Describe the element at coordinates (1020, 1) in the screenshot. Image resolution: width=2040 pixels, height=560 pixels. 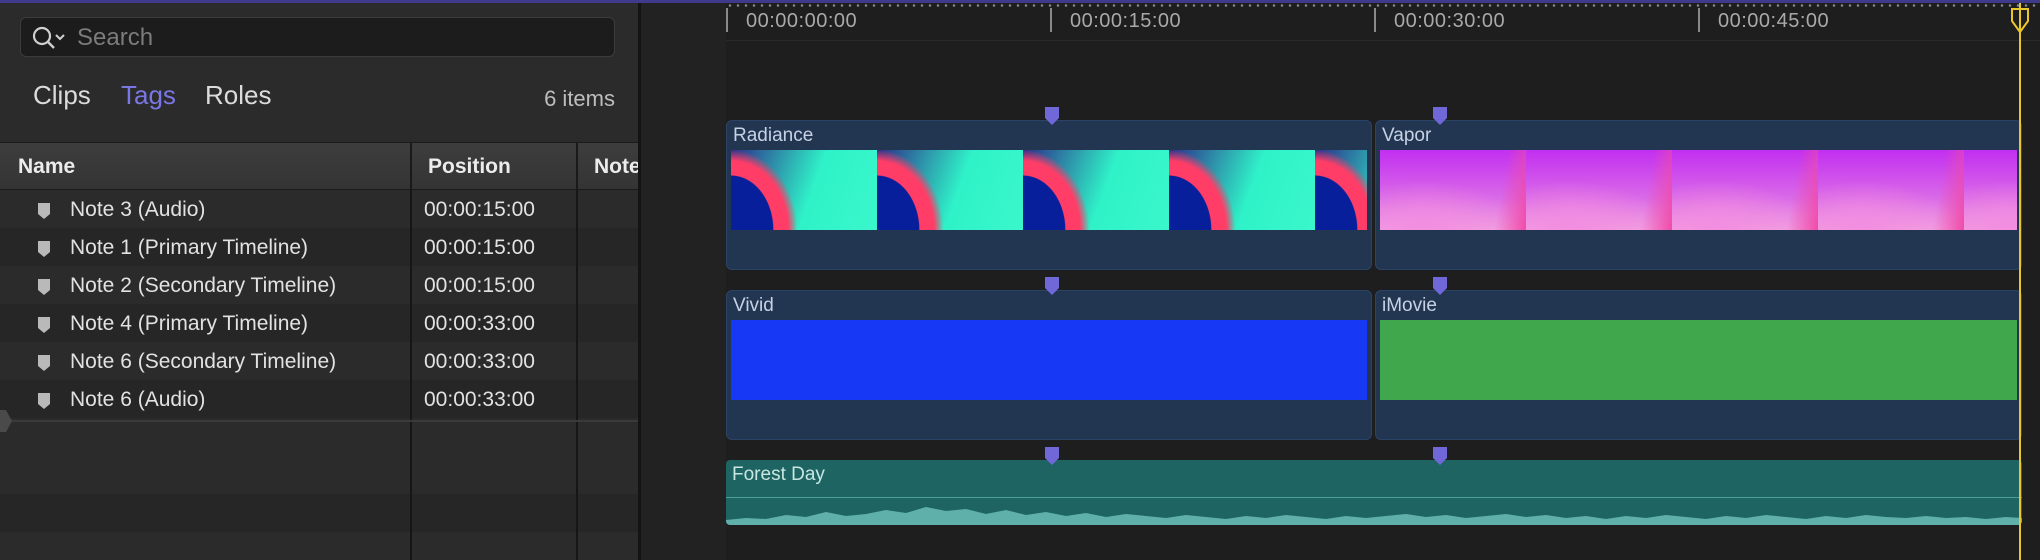
I see `window-accent-bar` at that location.